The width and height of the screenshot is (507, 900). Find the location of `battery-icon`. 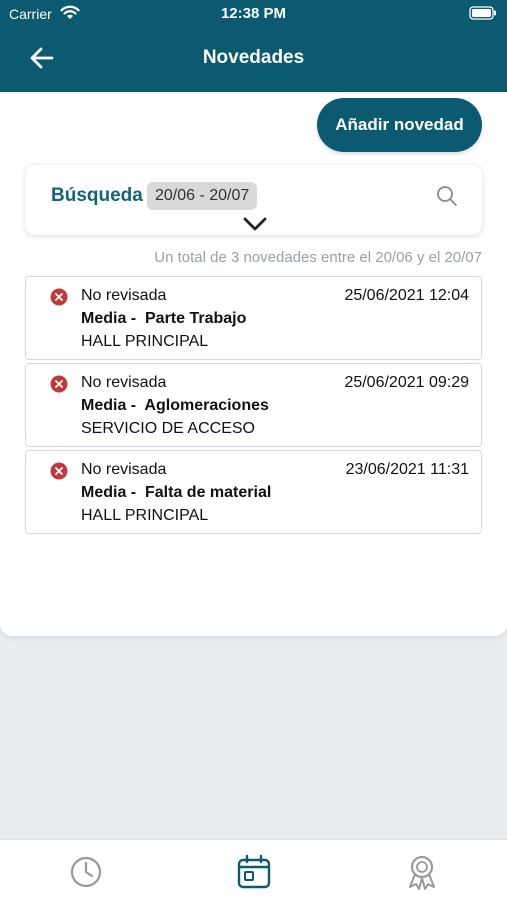

battery-icon is located at coordinates (482, 13).